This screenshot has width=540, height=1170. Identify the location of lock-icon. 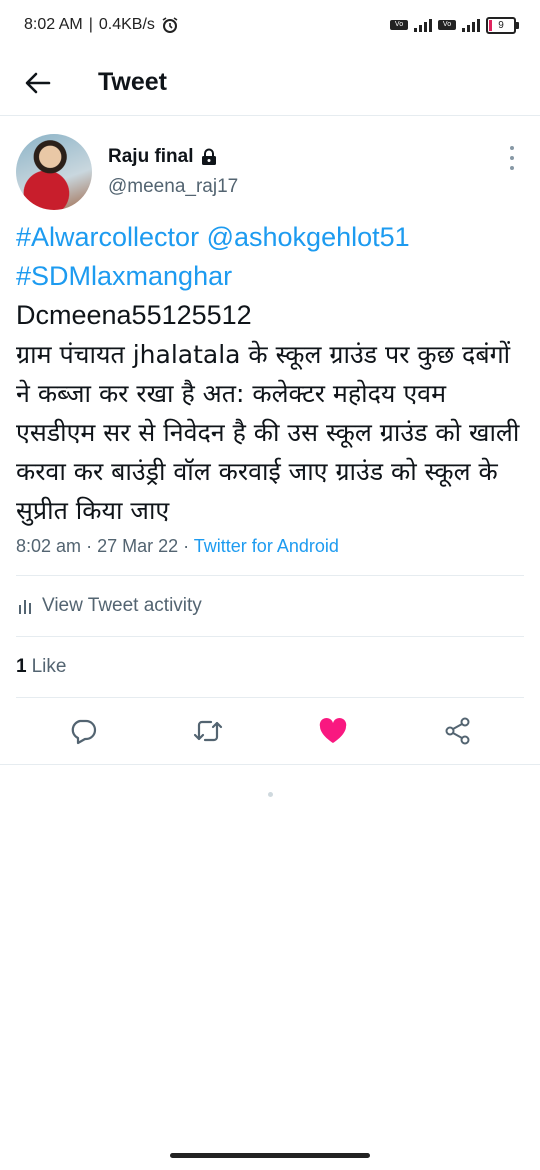
(208, 156).